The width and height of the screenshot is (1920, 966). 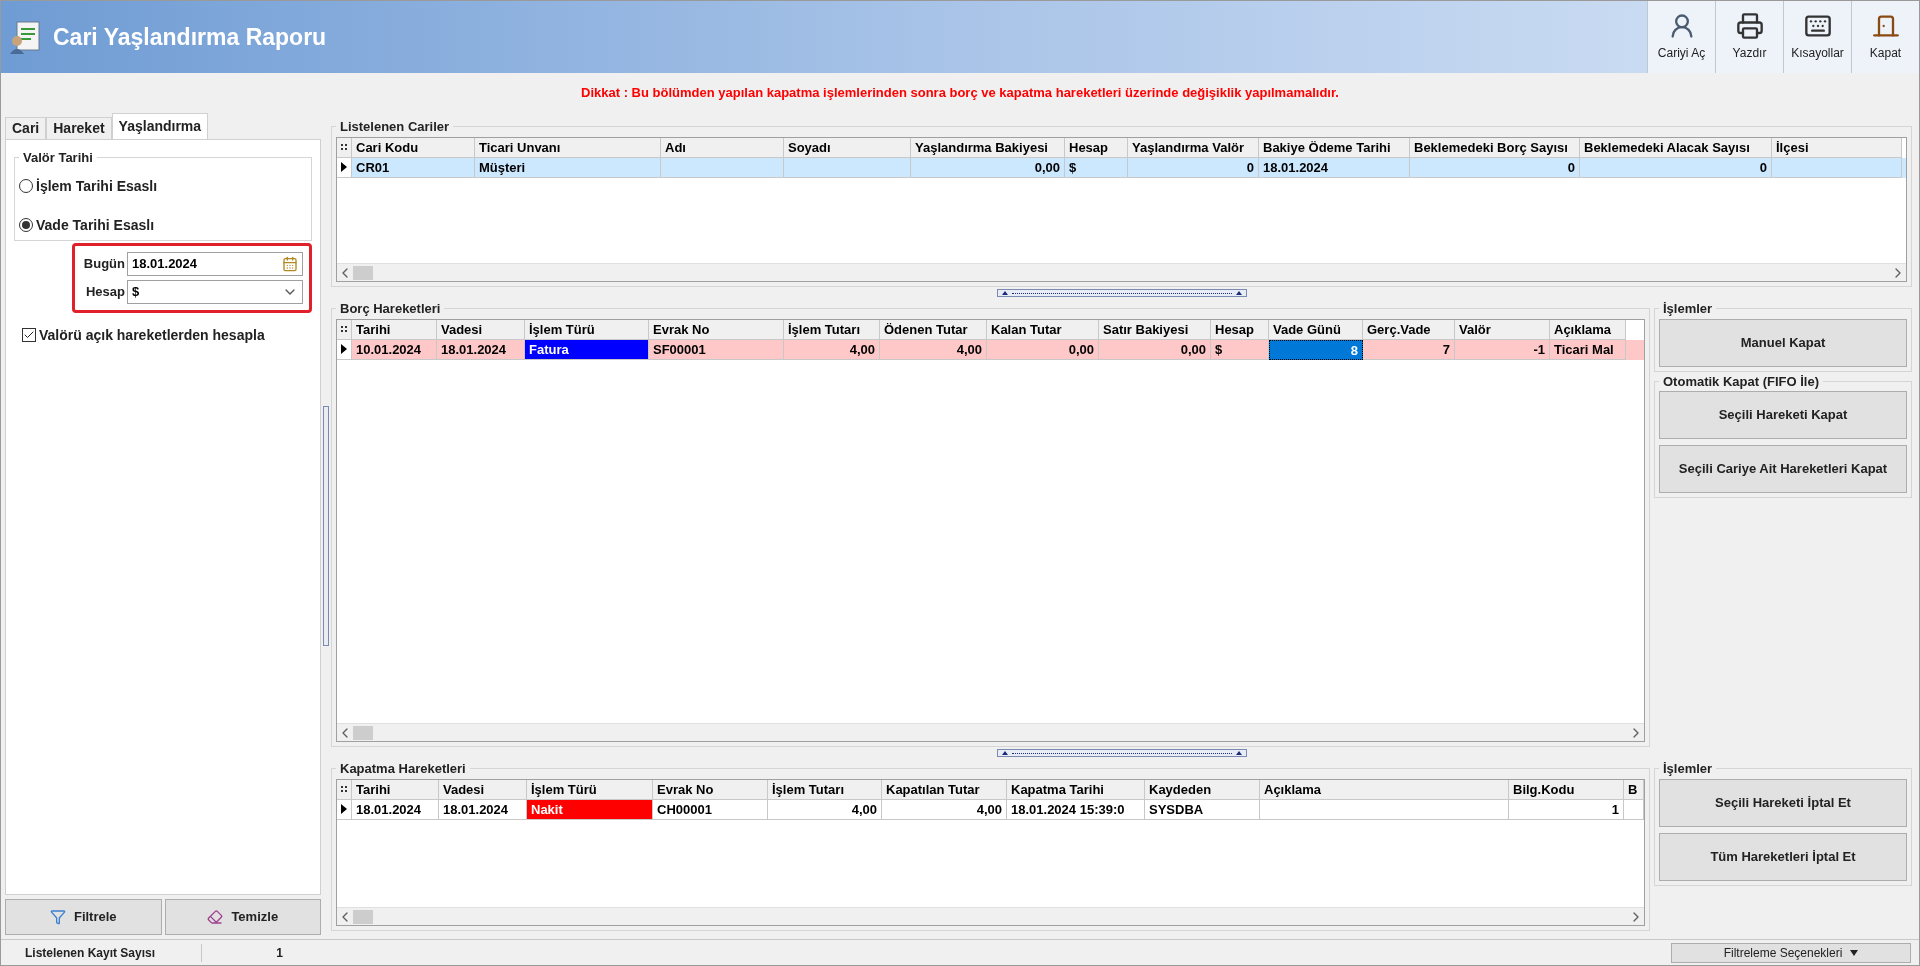 I want to click on dropdown-field: $, so click(x=215, y=291).